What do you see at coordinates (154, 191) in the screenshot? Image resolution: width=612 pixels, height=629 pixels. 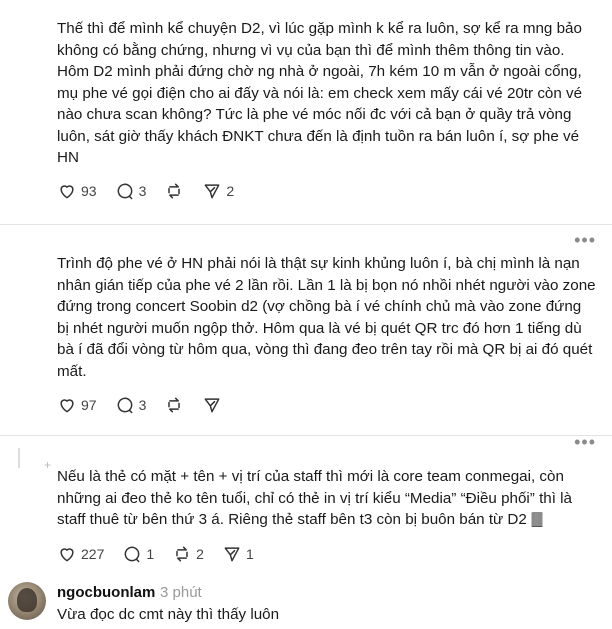 I see `post-1-actions: 93 3 2` at bounding box center [154, 191].